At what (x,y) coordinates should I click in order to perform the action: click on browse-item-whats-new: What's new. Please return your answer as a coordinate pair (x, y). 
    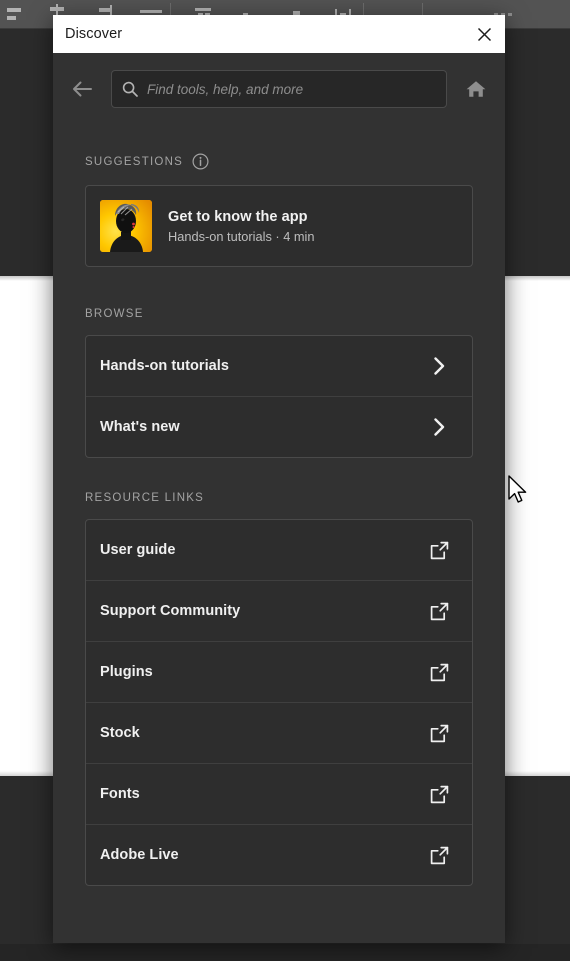
    Looking at the image, I should click on (279, 426).